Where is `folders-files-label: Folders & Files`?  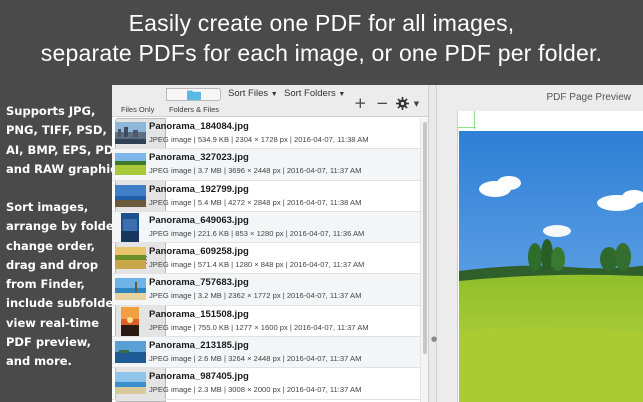
folders-files-label: Folders & Files is located at coordinates (194, 109).